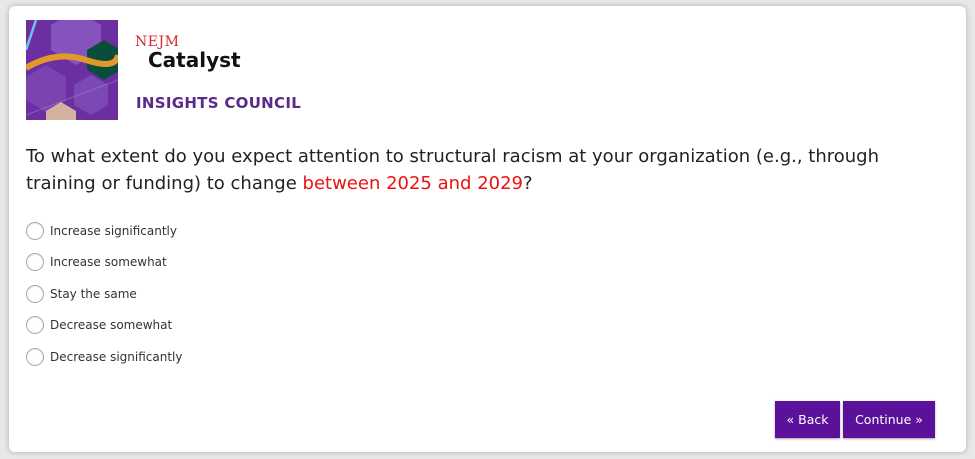  What do you see at coordinates (219, 103) in the screenshot?
I see `insights-council-label: INSIGHTS COUNCIL` at bounding box center [219, 103].